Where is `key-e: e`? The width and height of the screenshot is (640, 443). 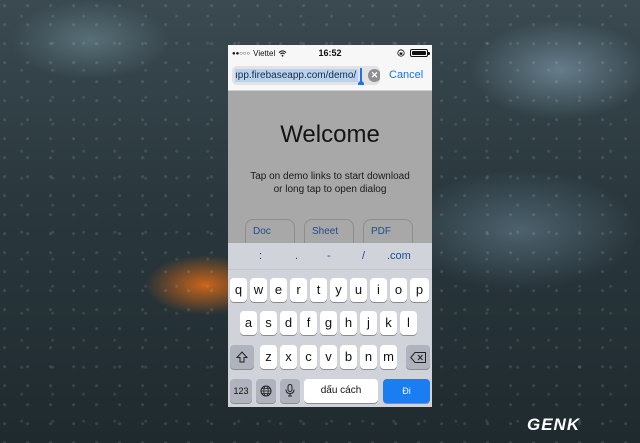 key-e: e is located at coordinates (278, 290).